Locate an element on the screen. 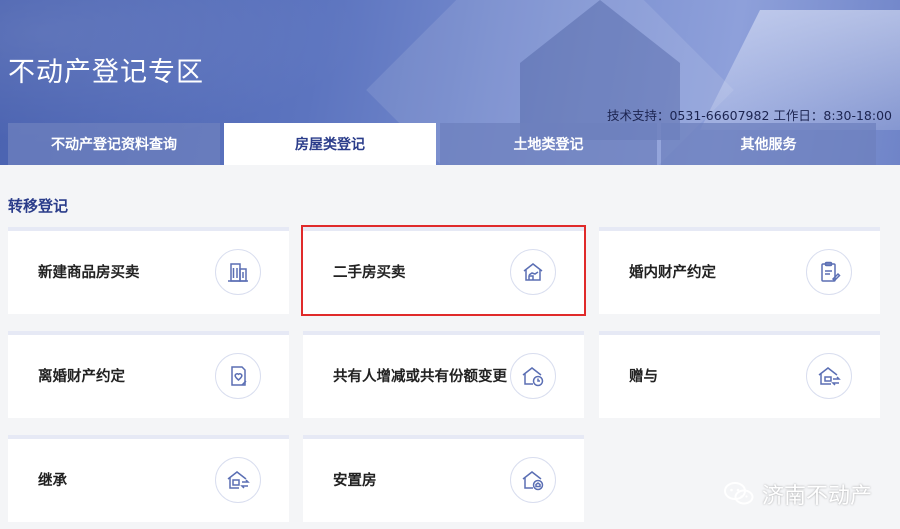  house-inherit-icon is located at coordinates (238, 480).